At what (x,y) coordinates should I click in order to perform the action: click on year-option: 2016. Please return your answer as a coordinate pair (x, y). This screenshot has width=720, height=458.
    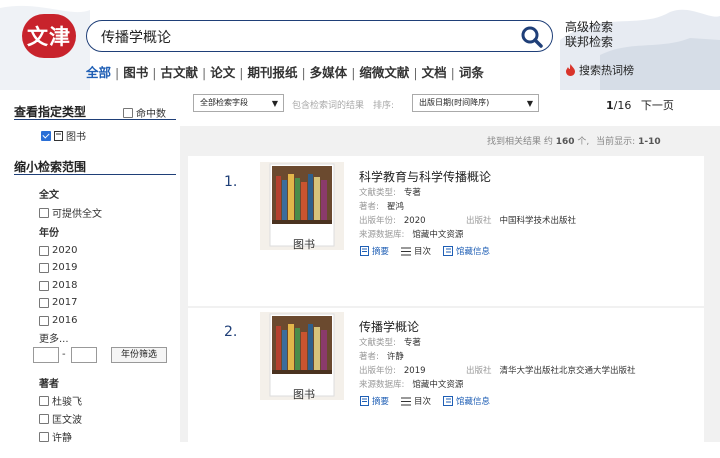
    Looking at the image, I should click on (58, 320).